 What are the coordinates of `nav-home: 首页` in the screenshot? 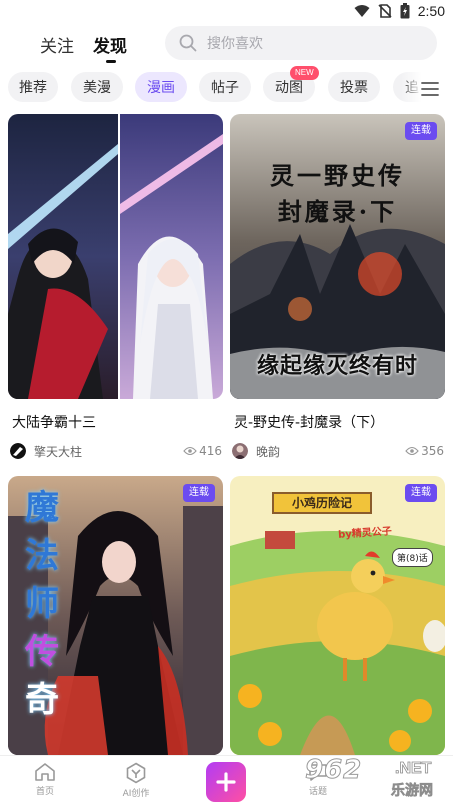 It's located at (45, 779).